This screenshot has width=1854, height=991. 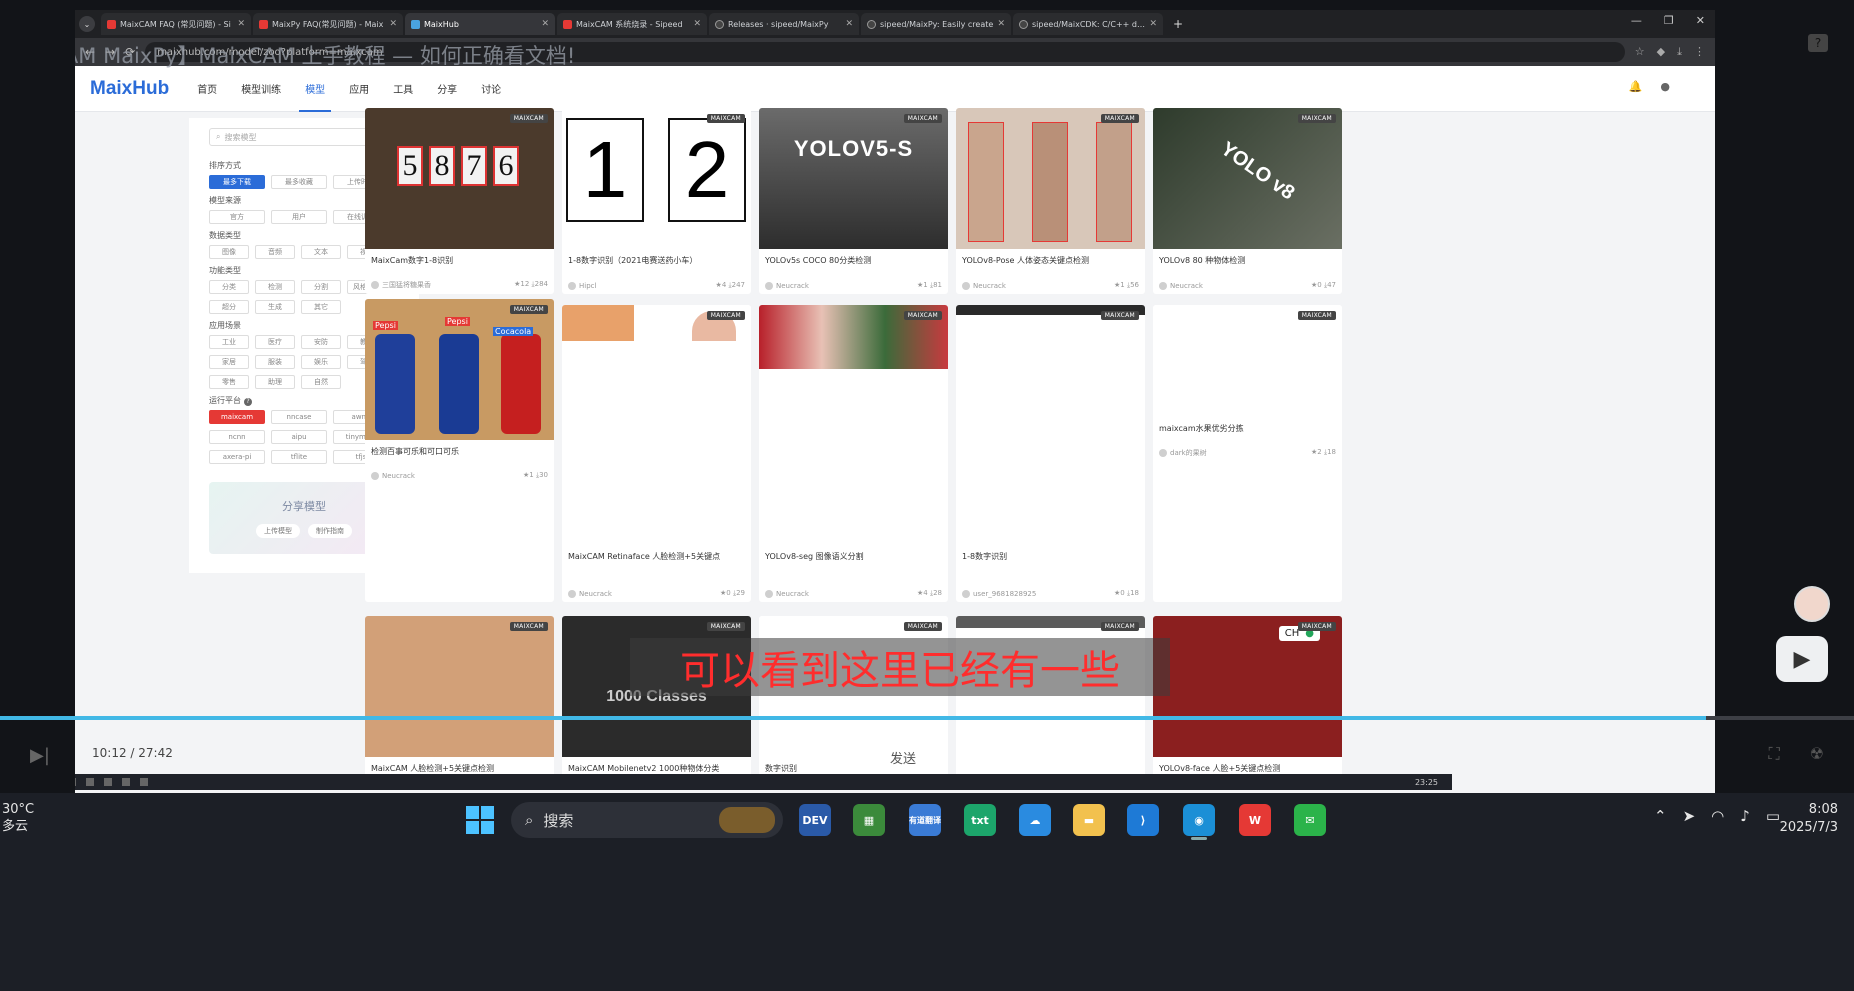 What do you see at coordinates (299, 217) in the screenshot?
I see `source-user: 用户` at bounding box center [299, 217].